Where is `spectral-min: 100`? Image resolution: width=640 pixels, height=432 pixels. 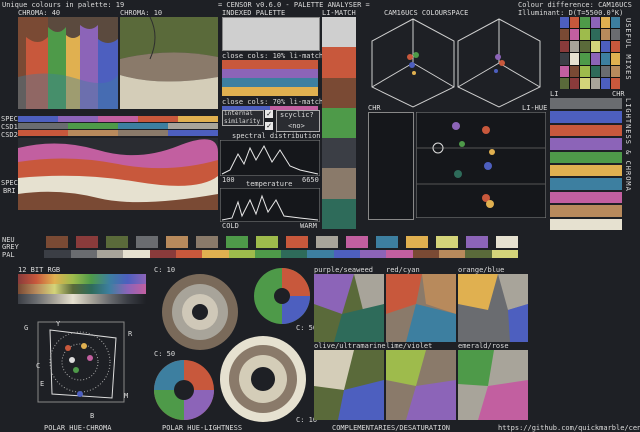 spectral-min: 100 is located at coordinates (228, 180).